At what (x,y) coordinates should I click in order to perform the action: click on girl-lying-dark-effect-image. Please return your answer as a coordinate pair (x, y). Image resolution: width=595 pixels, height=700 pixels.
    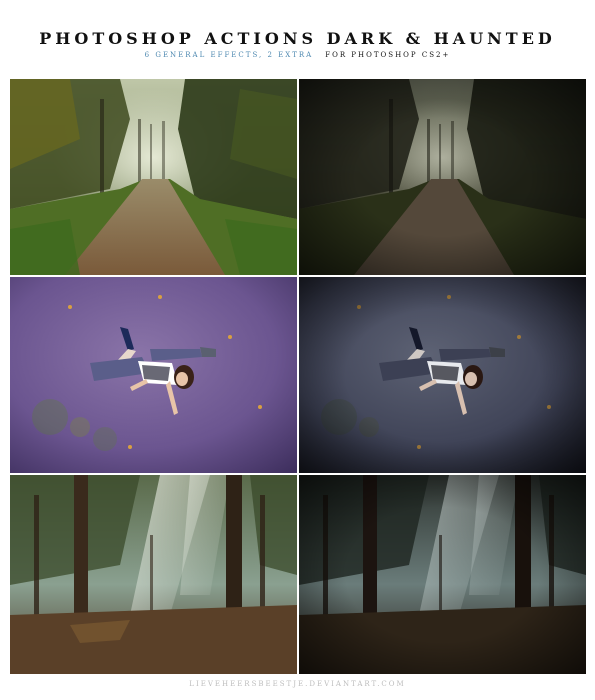
    Looking at the image, I should click on (442, 375).